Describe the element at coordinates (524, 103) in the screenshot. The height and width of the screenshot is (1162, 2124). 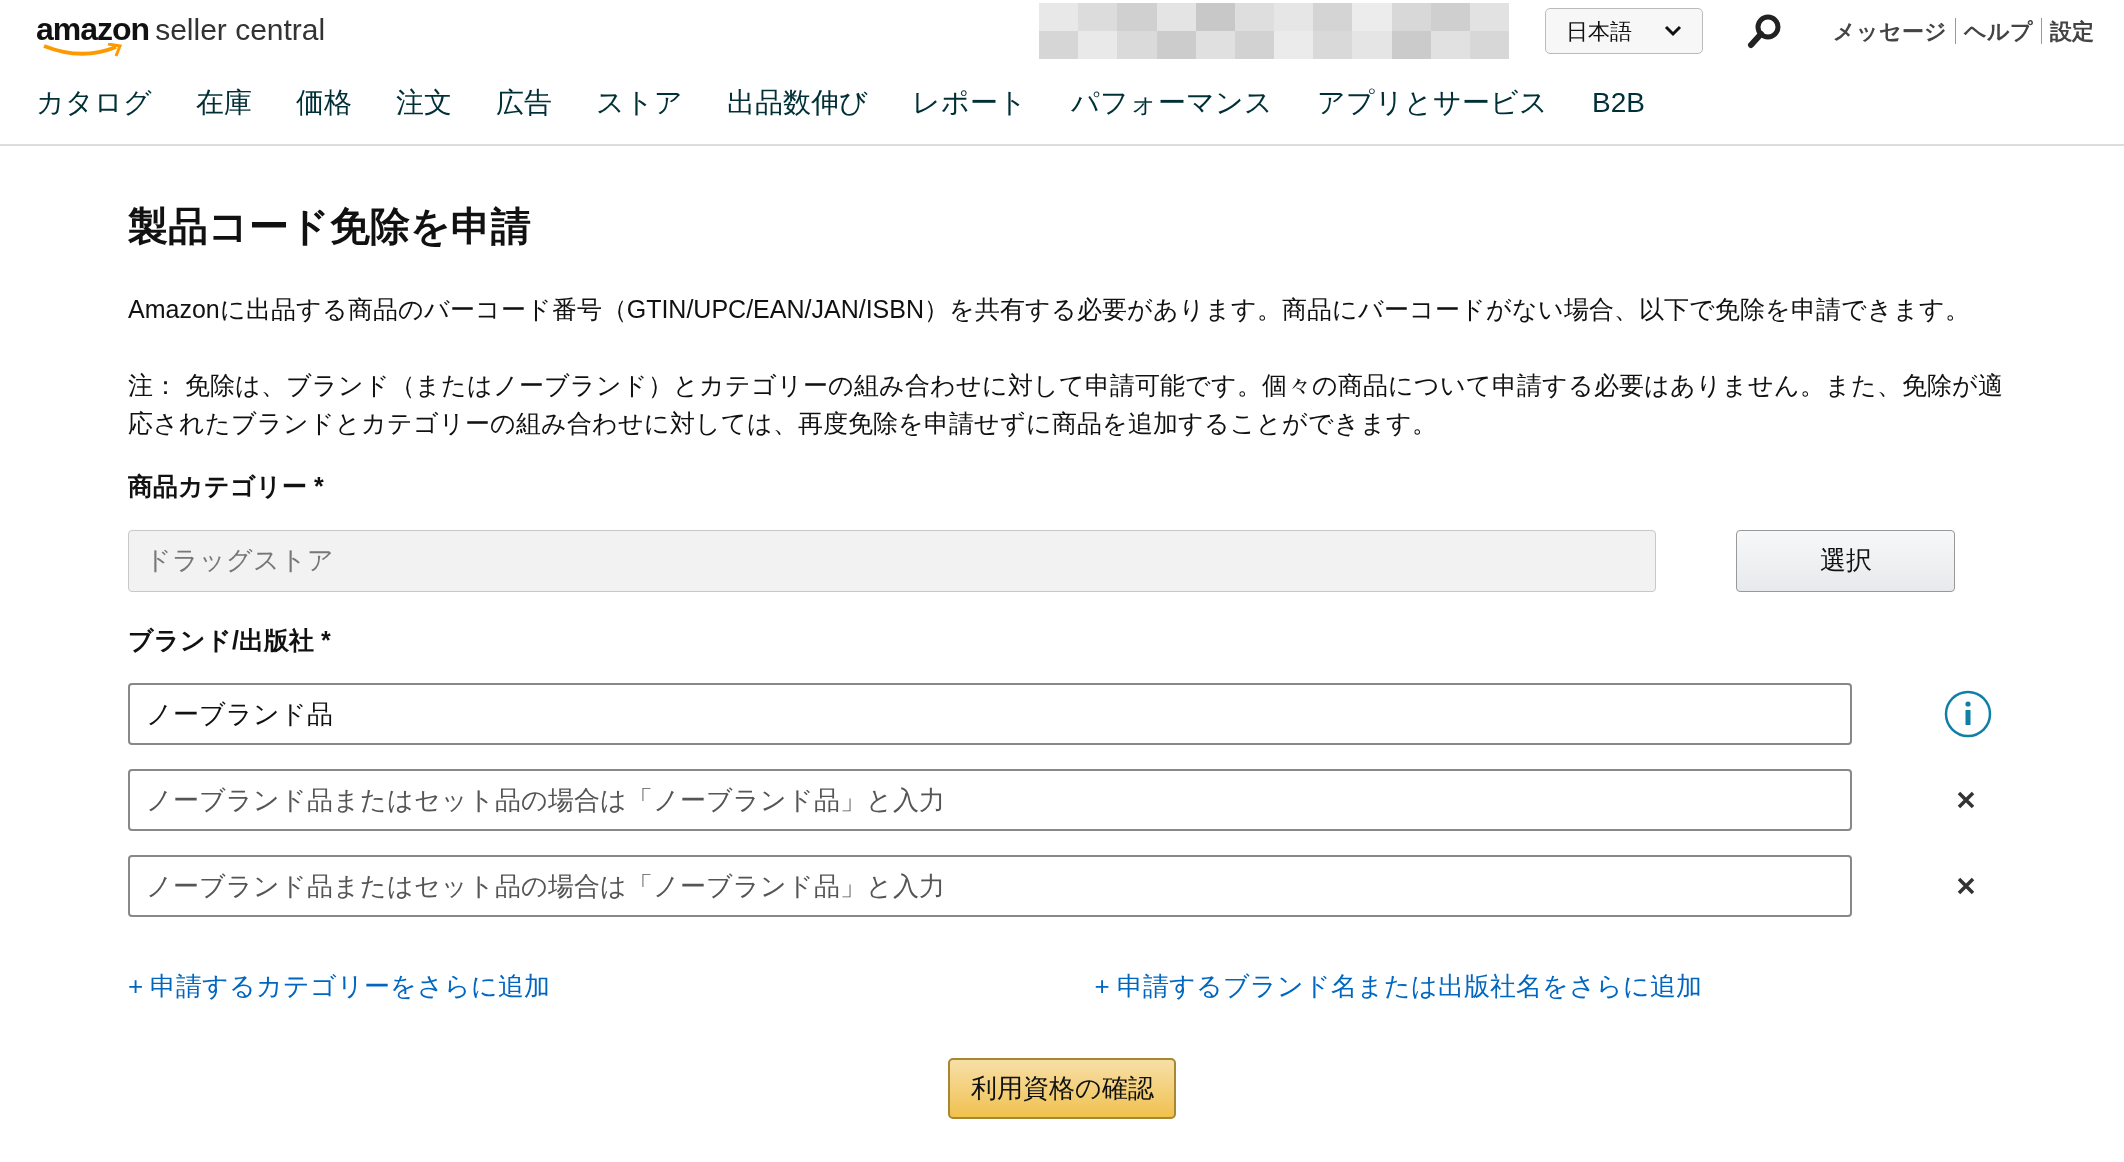
I see `nav-tab: 広告` at that location.